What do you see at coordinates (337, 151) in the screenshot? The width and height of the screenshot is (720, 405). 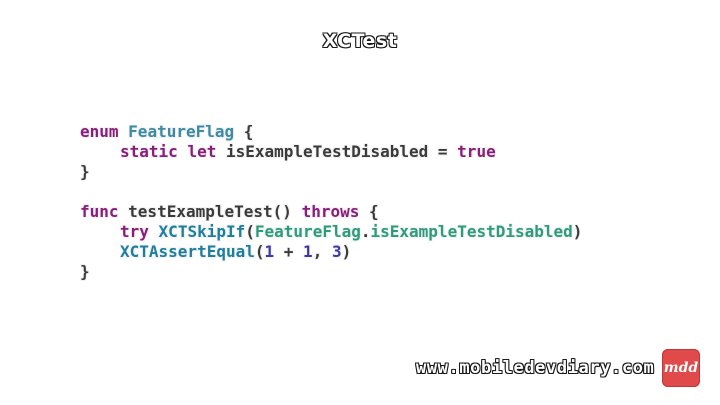 I see `code-token: isExampleTestDisabled =` at bounding box center [337, 151].